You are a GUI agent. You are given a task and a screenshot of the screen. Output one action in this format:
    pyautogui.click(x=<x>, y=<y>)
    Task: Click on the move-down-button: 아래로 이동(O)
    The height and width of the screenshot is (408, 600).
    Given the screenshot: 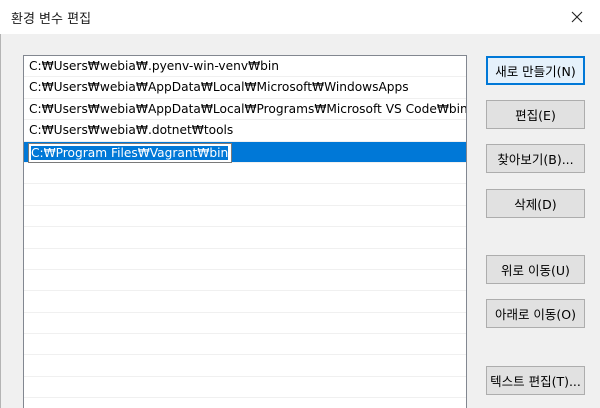 What is the action you would take?
    pyautogui.click(x=535, y=313)
    